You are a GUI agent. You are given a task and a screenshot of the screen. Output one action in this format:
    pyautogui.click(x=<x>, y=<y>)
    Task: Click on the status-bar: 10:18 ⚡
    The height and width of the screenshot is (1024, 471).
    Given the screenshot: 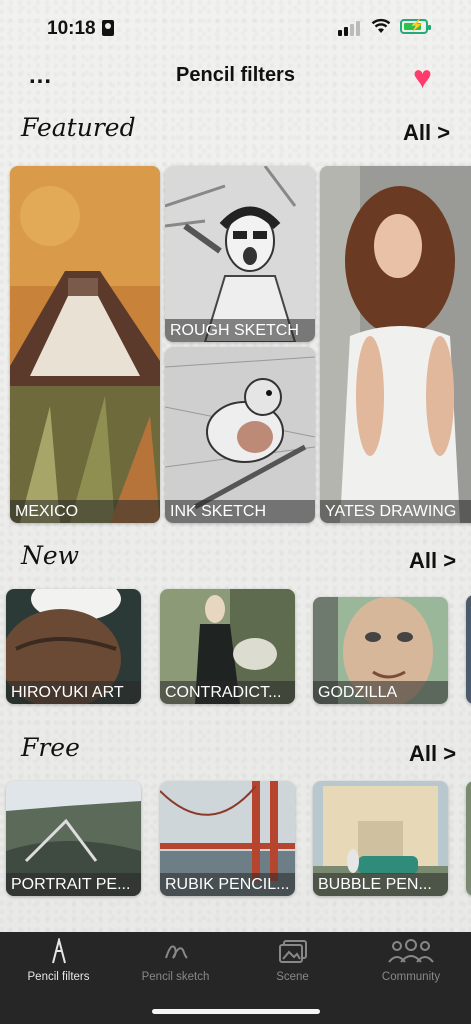 What is the action you would take?
    pyautogui.click(x=235, y=28)
    